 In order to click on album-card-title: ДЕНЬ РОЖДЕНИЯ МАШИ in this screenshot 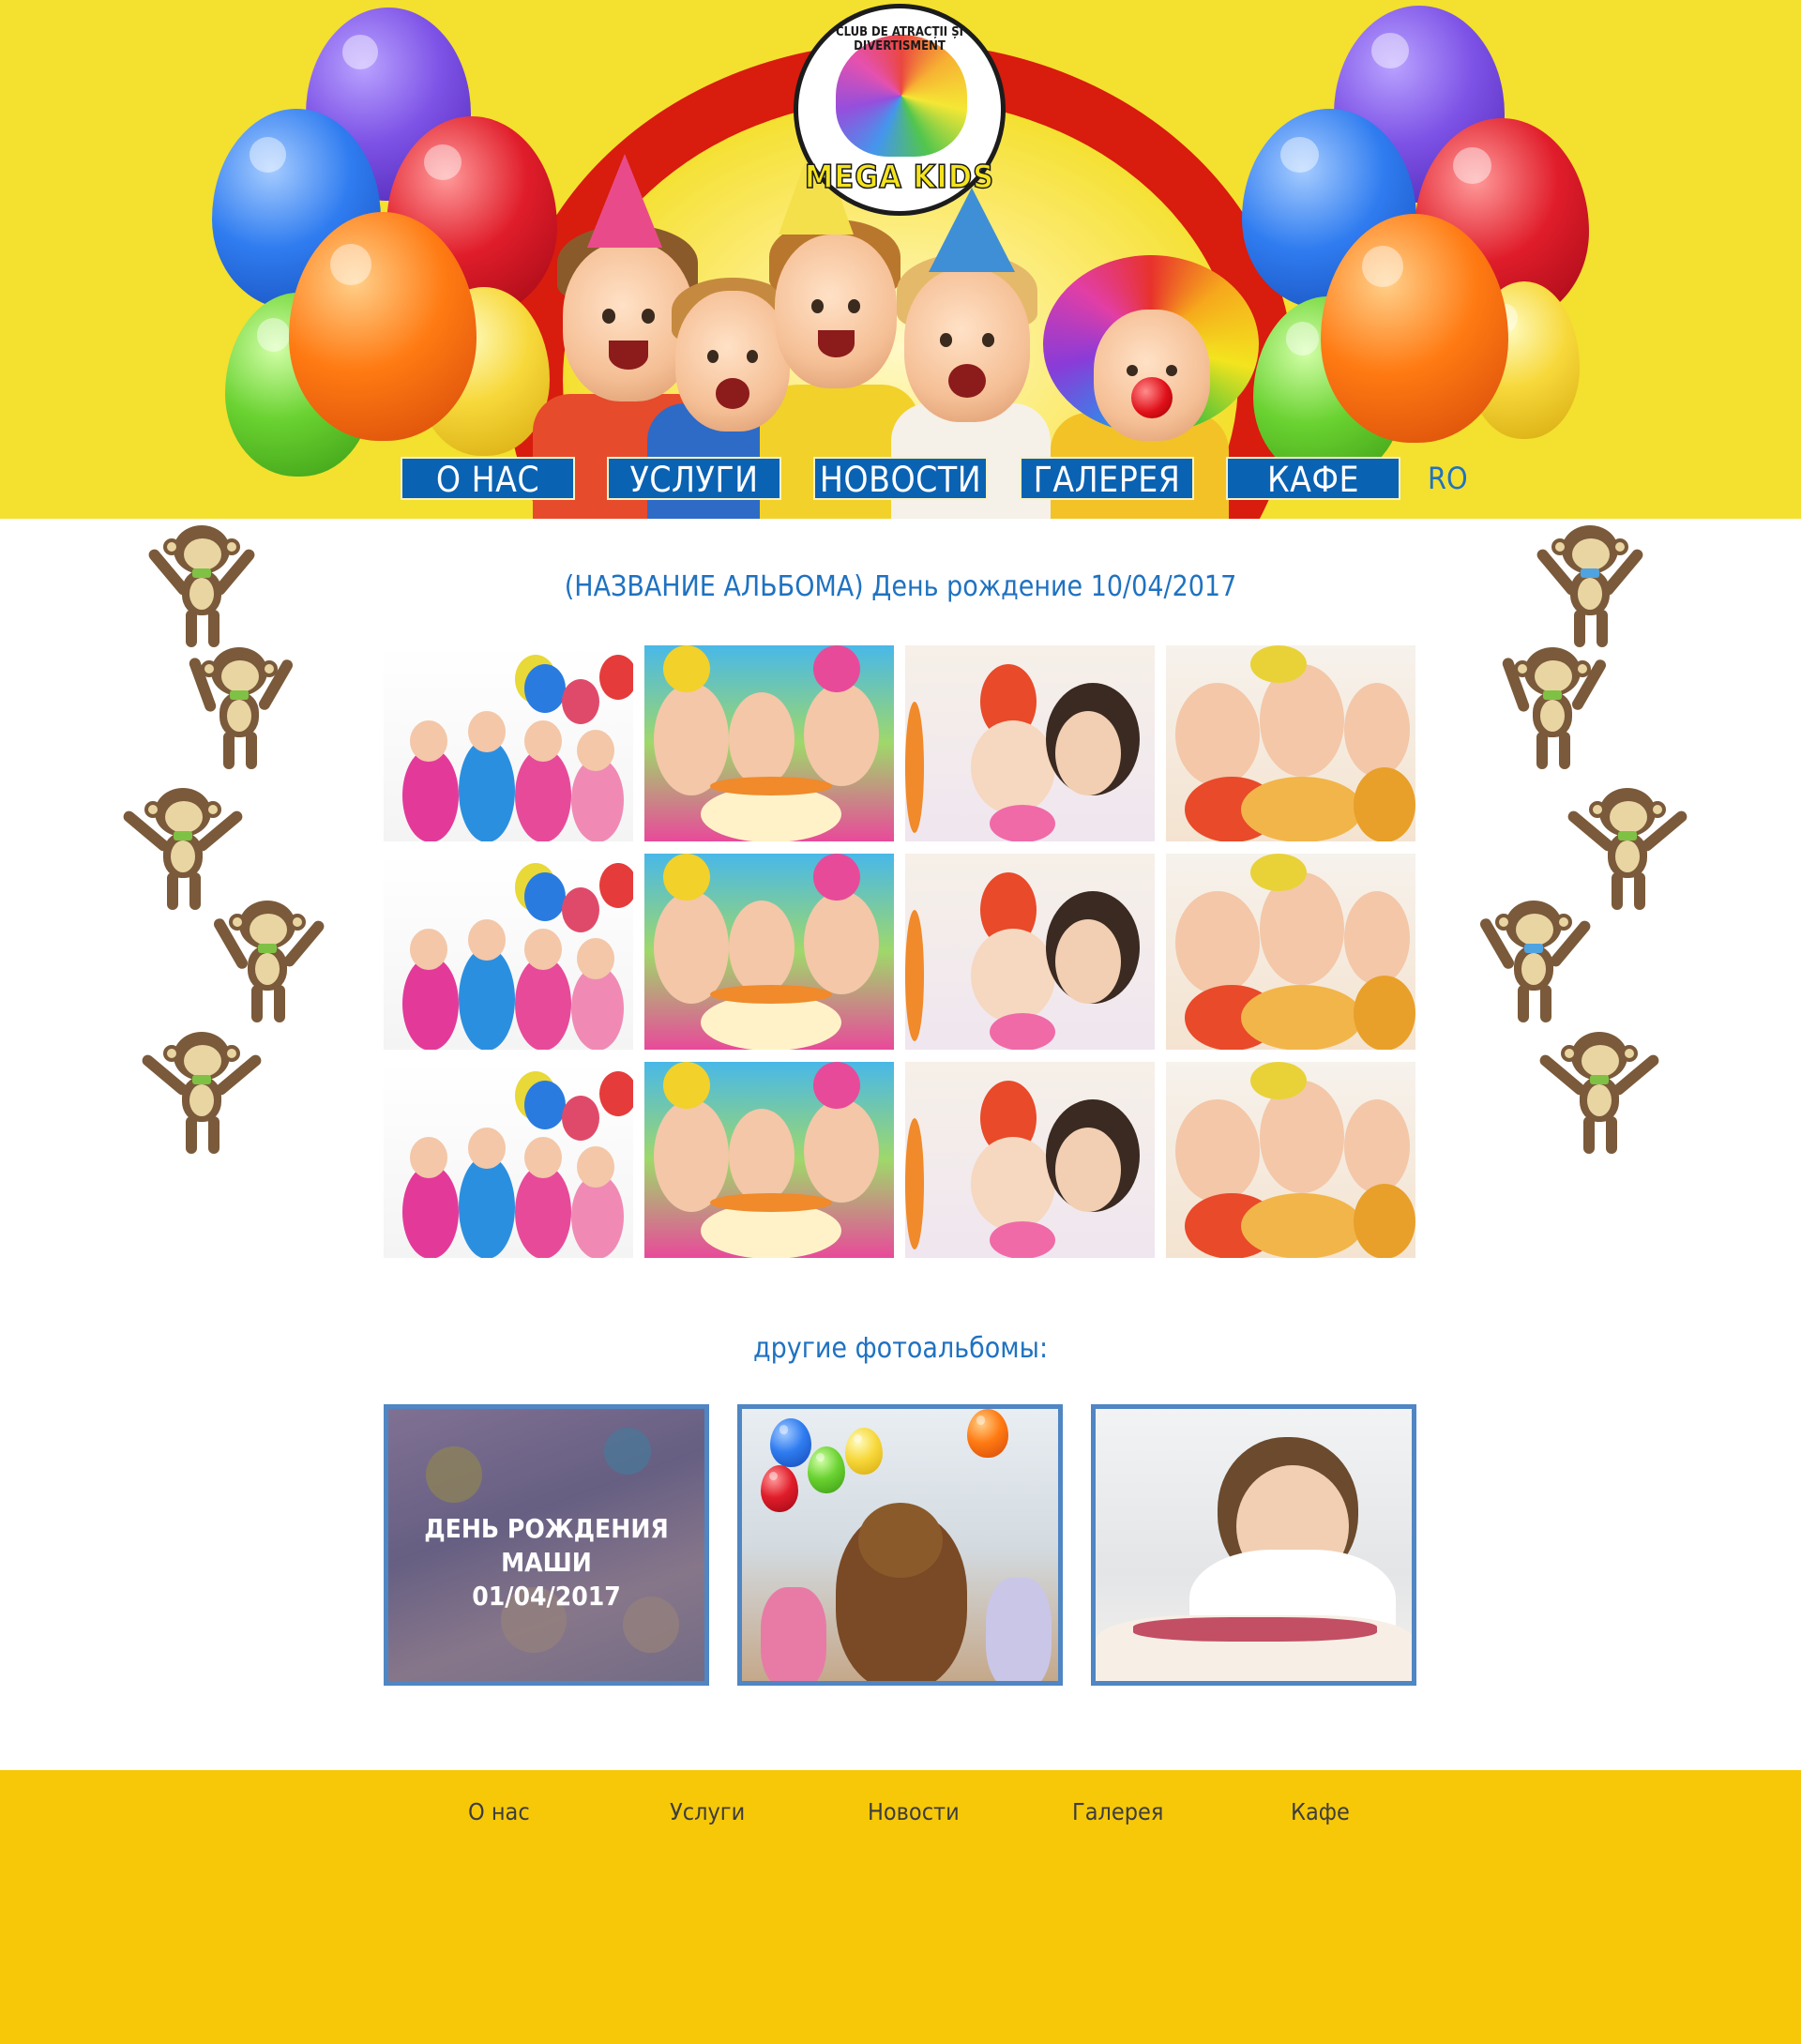, I will do `click(546, 1545)`.